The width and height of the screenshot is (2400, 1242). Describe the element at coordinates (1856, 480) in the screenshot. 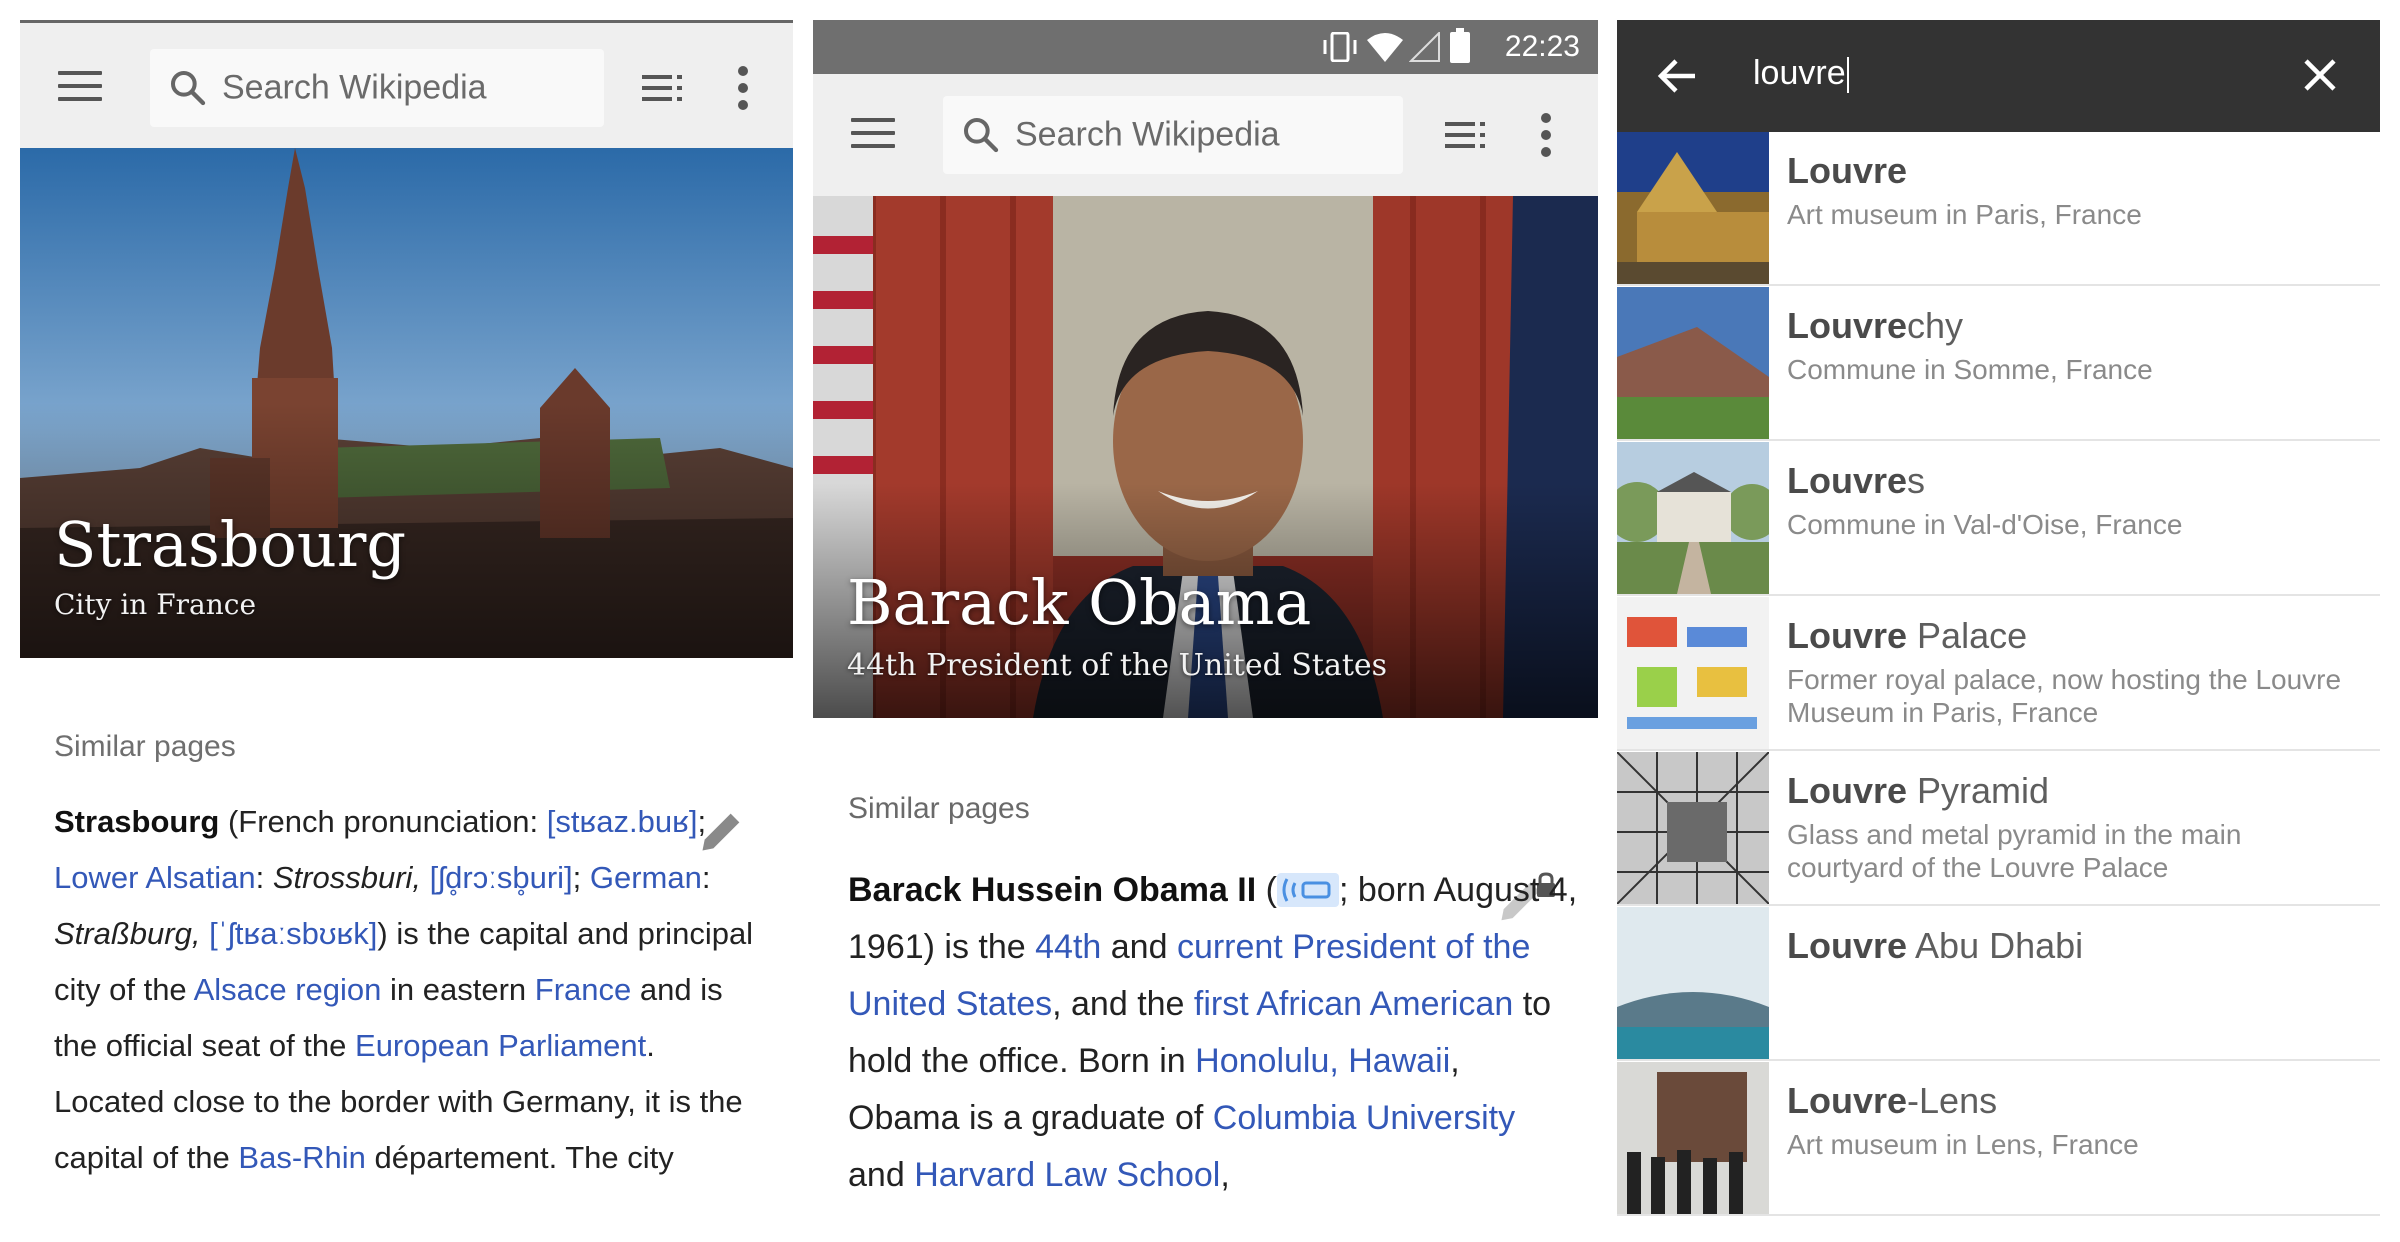

I see `result-title: Louvres` at that location.